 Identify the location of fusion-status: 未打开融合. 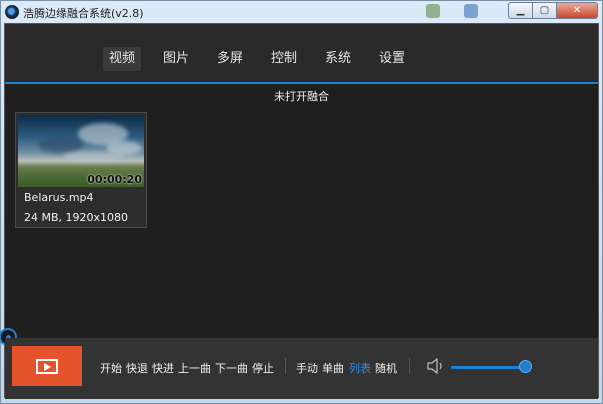
(301, 96).